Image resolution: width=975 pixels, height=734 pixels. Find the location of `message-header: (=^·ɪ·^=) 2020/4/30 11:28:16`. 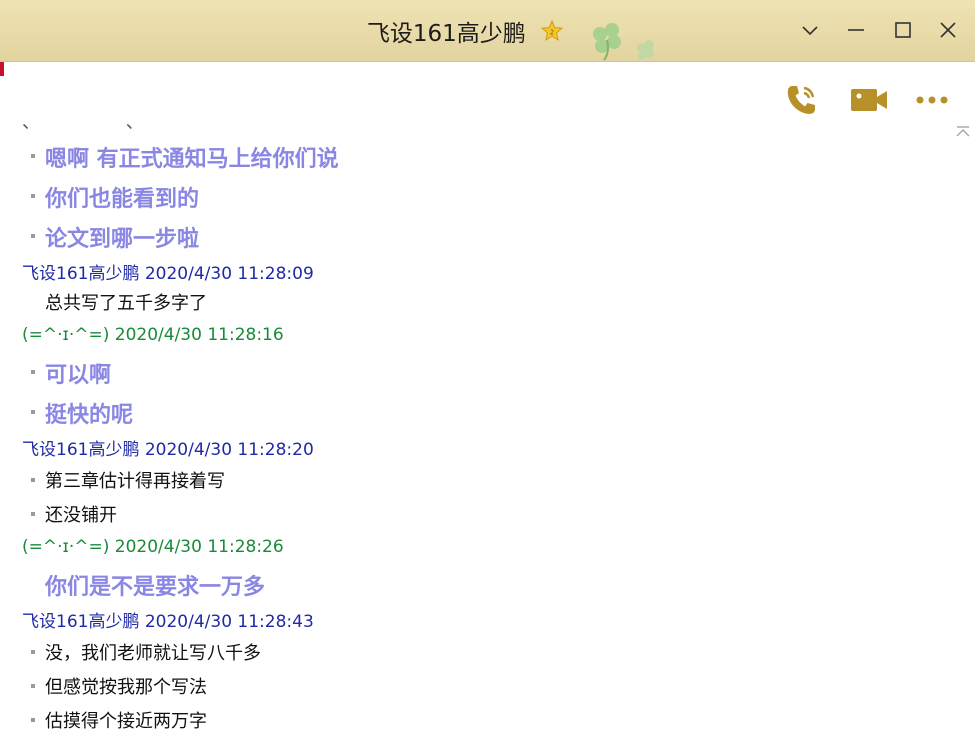

message-header: (=^·ɪ·^=) 2020/4/30 11:28:16 is located at coordinates (153, 335).